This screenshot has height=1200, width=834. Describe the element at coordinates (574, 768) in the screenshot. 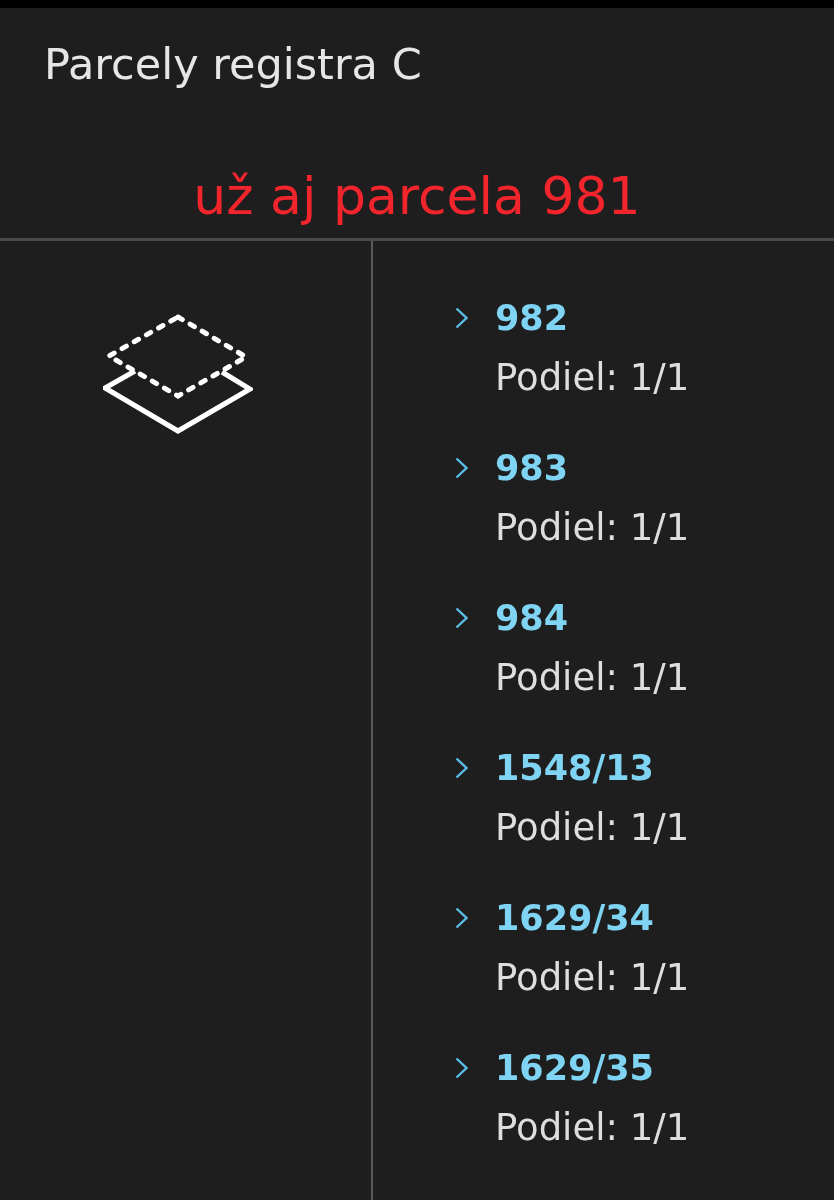

I see `parcel-number-link: 1548/13` at that location.